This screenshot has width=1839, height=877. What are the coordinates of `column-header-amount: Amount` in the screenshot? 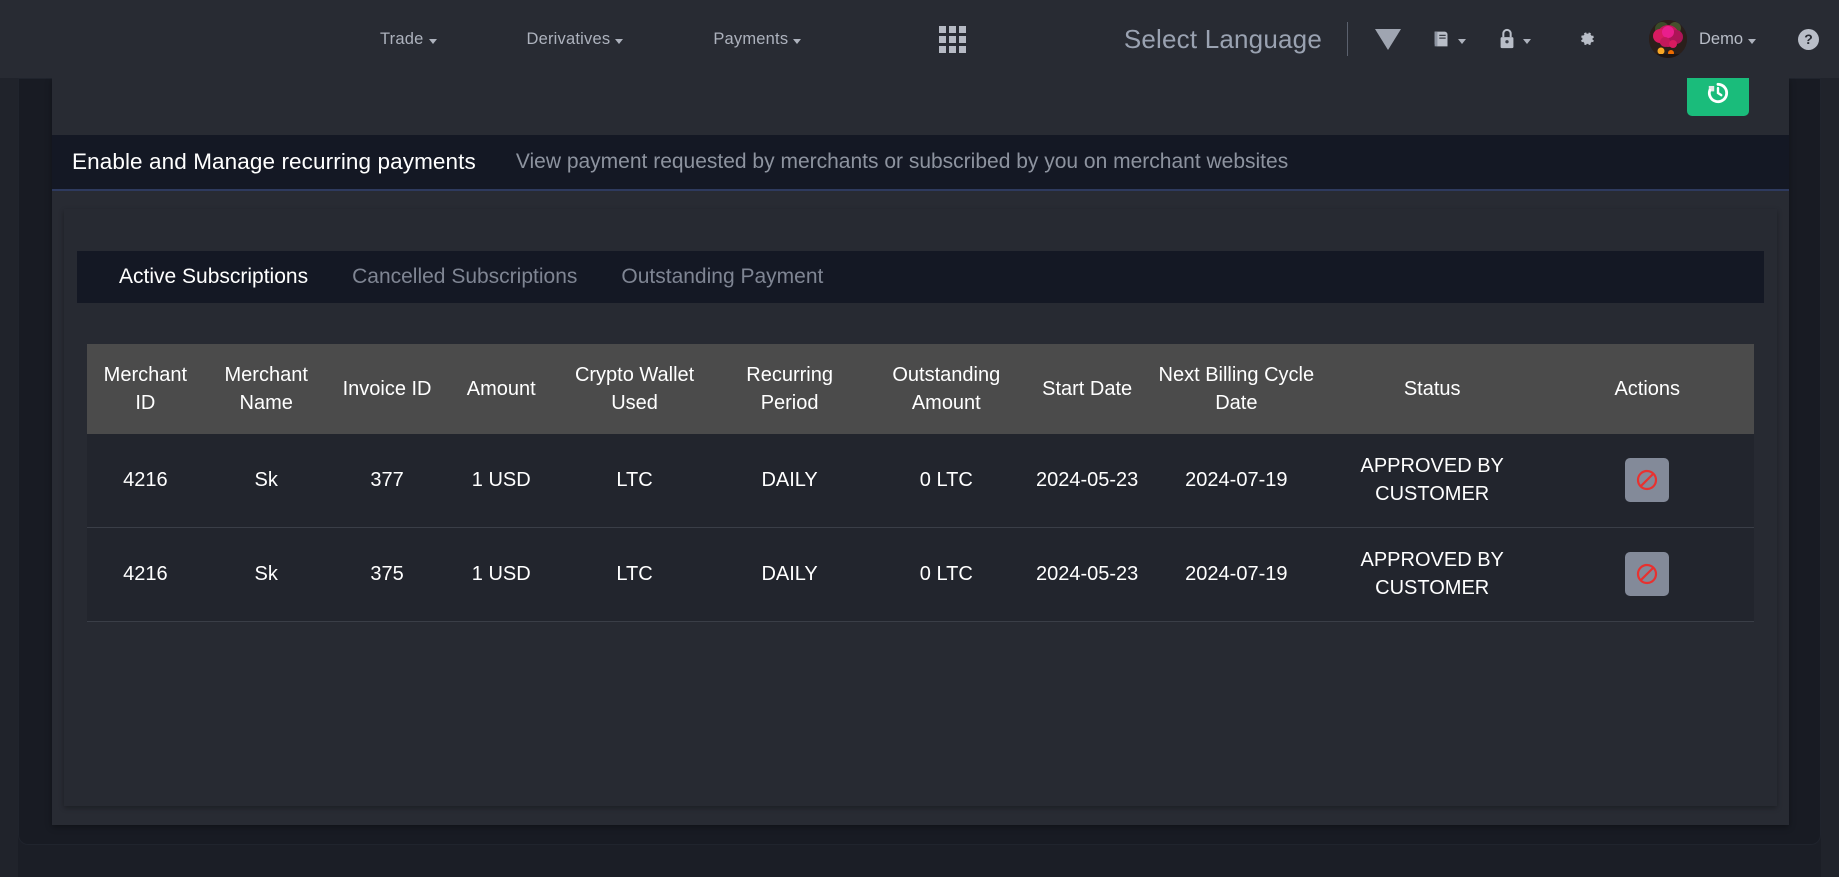 It's located at (501, 388).